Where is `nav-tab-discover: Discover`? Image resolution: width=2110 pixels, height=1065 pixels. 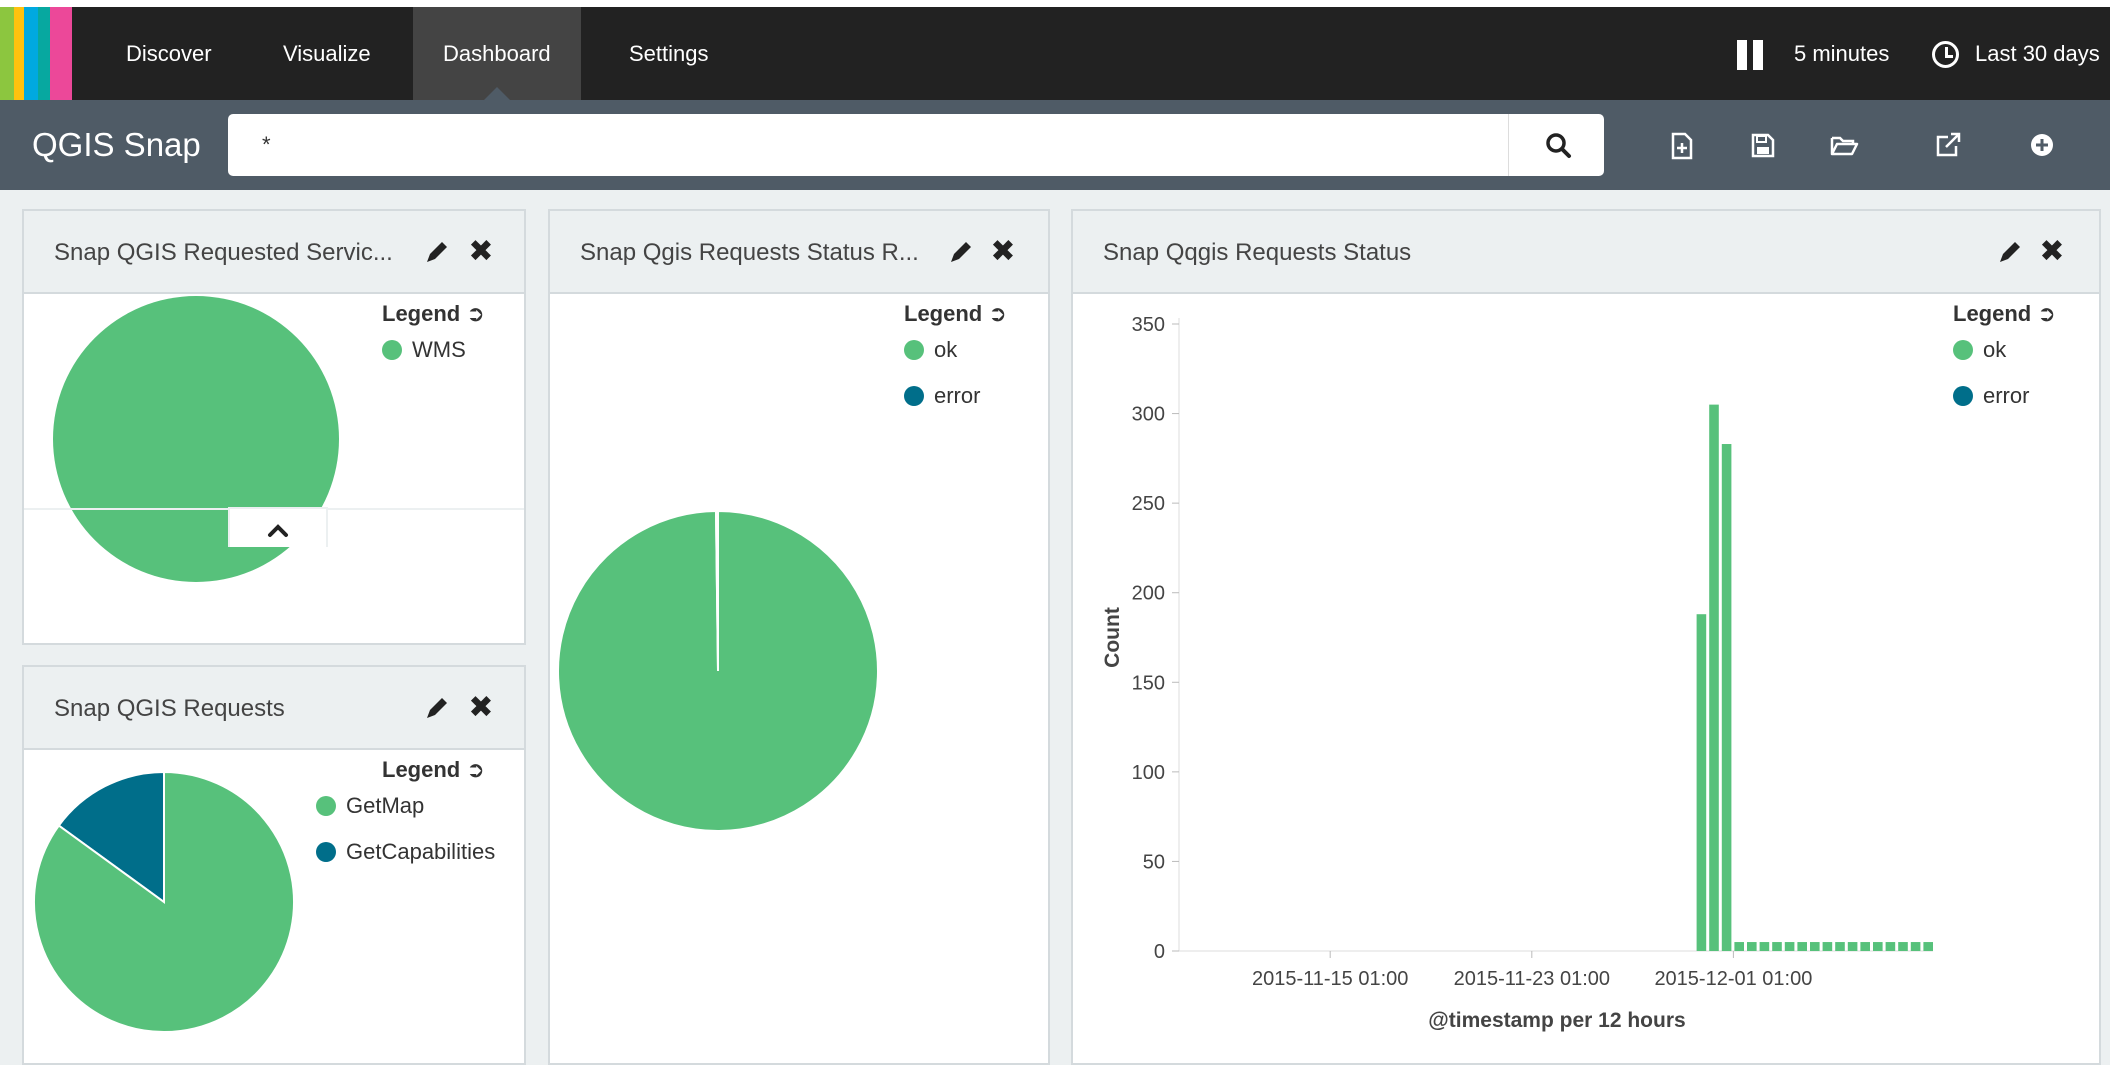 nav-tab-discover: Discover is located at coordinates (169, 53).